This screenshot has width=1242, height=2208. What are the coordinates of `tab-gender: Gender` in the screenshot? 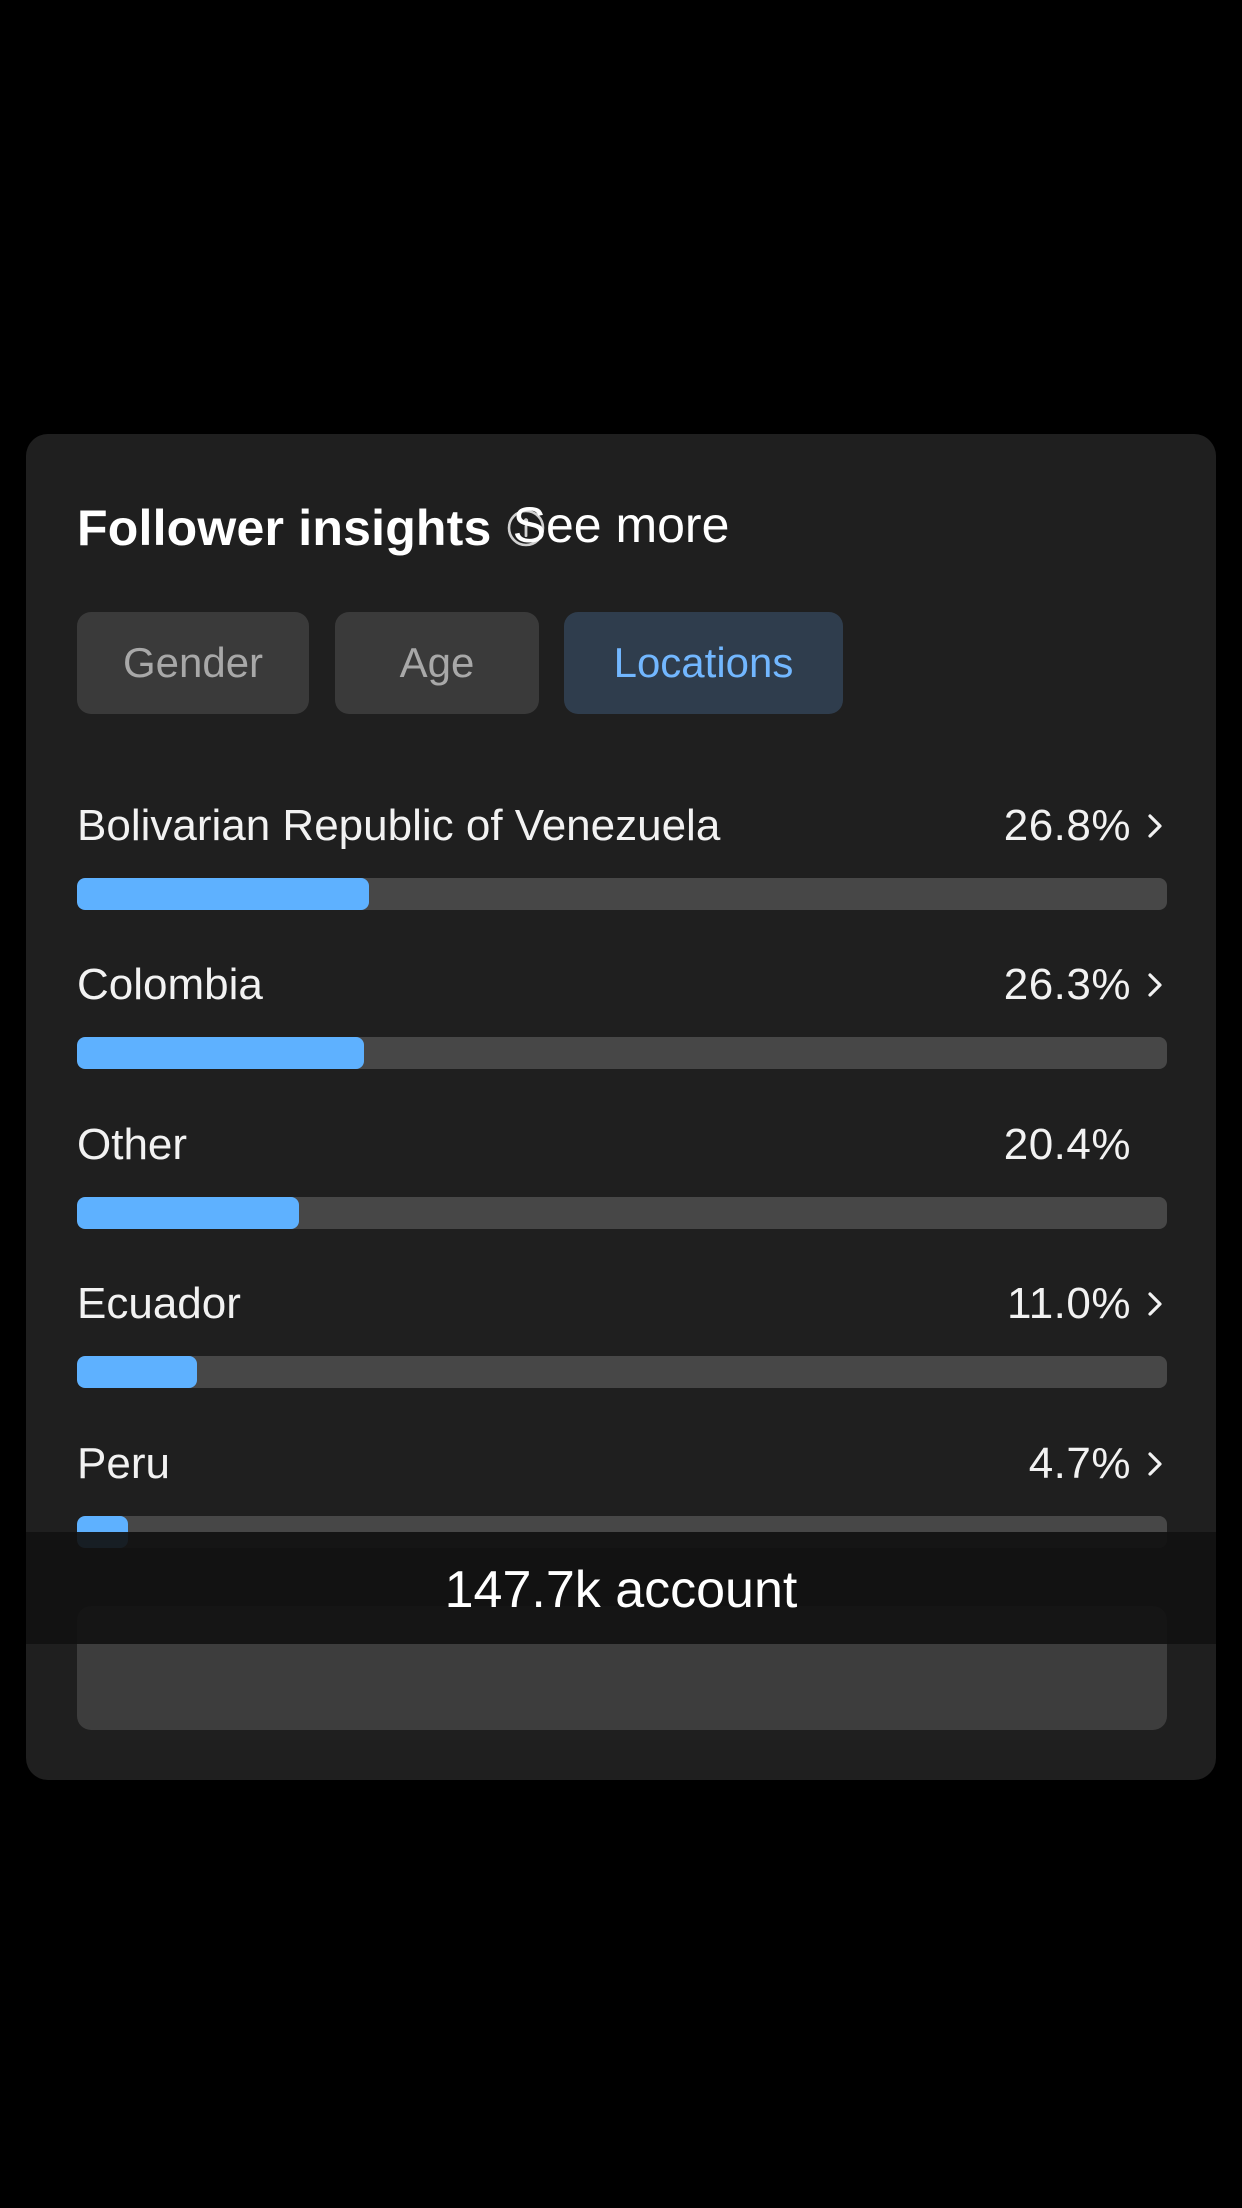 It's located at (193, 663).